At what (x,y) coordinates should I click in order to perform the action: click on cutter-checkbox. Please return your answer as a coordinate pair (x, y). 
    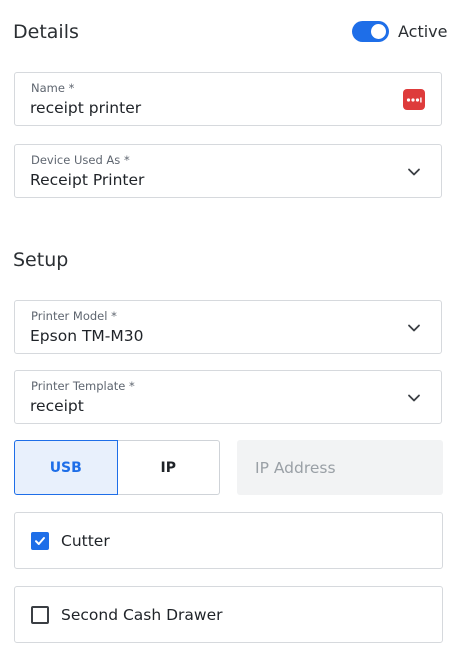
    Looking at the image, I should click on (40, 540).